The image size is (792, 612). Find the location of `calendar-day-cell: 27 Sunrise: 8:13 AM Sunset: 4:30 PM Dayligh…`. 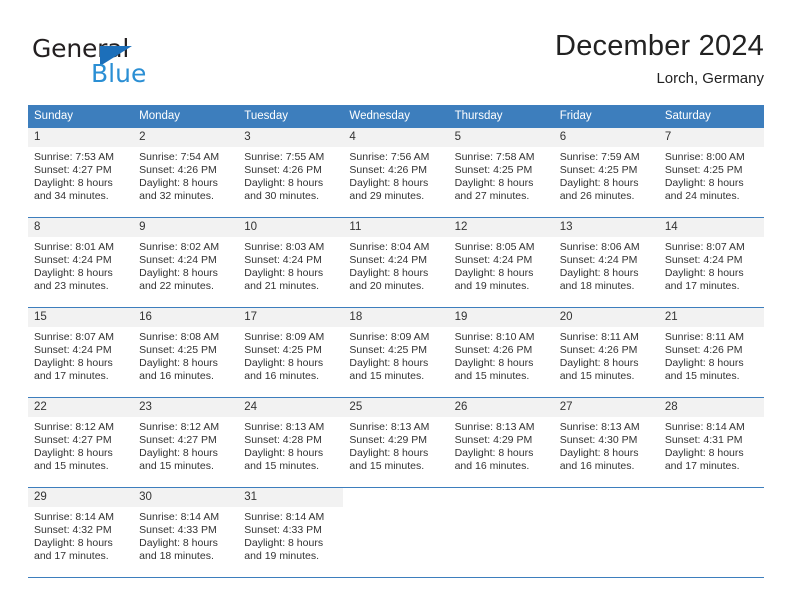

calendar-day-cell: 27 Sunrise: 8:13 AM Sunset: 4:30 PM Dayligh… is located at coordinates (606, 442).